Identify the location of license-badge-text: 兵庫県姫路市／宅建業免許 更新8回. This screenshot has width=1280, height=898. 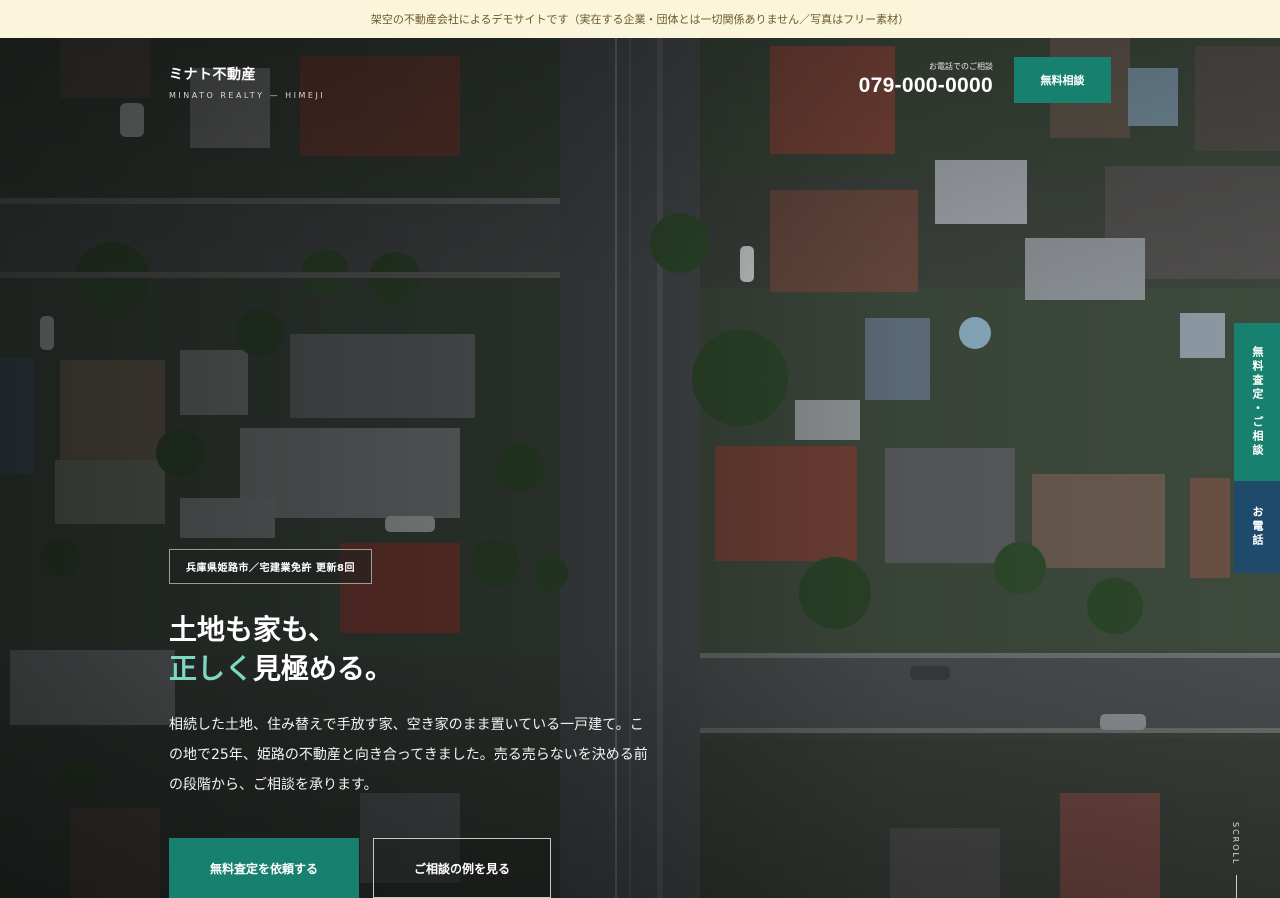
(270, 568).